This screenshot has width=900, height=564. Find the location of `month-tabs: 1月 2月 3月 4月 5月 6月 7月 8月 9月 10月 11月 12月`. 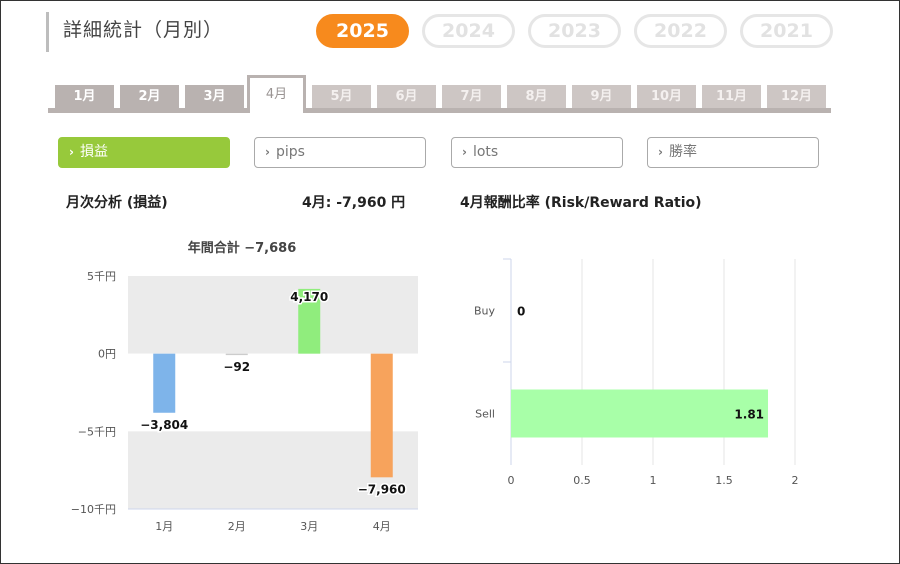

month-tabs: 1月 2月 3月 4月 5月 6月 7月 8月 9月 10月 11月 12月 is located at coordinates (439, 94).